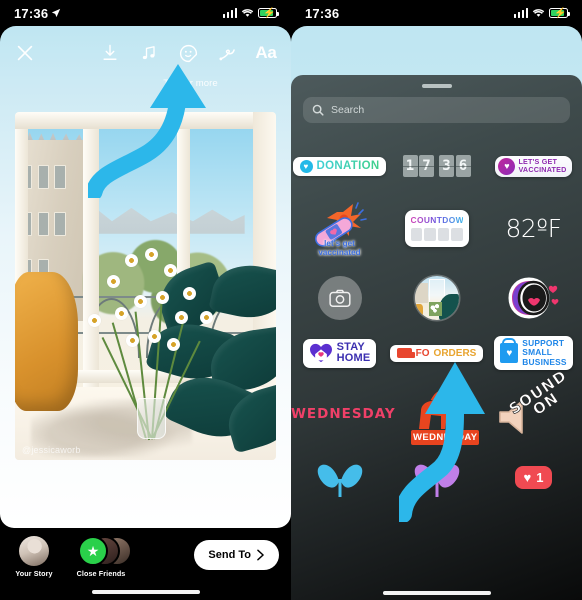 This screenshot has width=582, height=600. I want to click on support-label: SUPPORT SMALL BUSINESS, so click(544, 352).